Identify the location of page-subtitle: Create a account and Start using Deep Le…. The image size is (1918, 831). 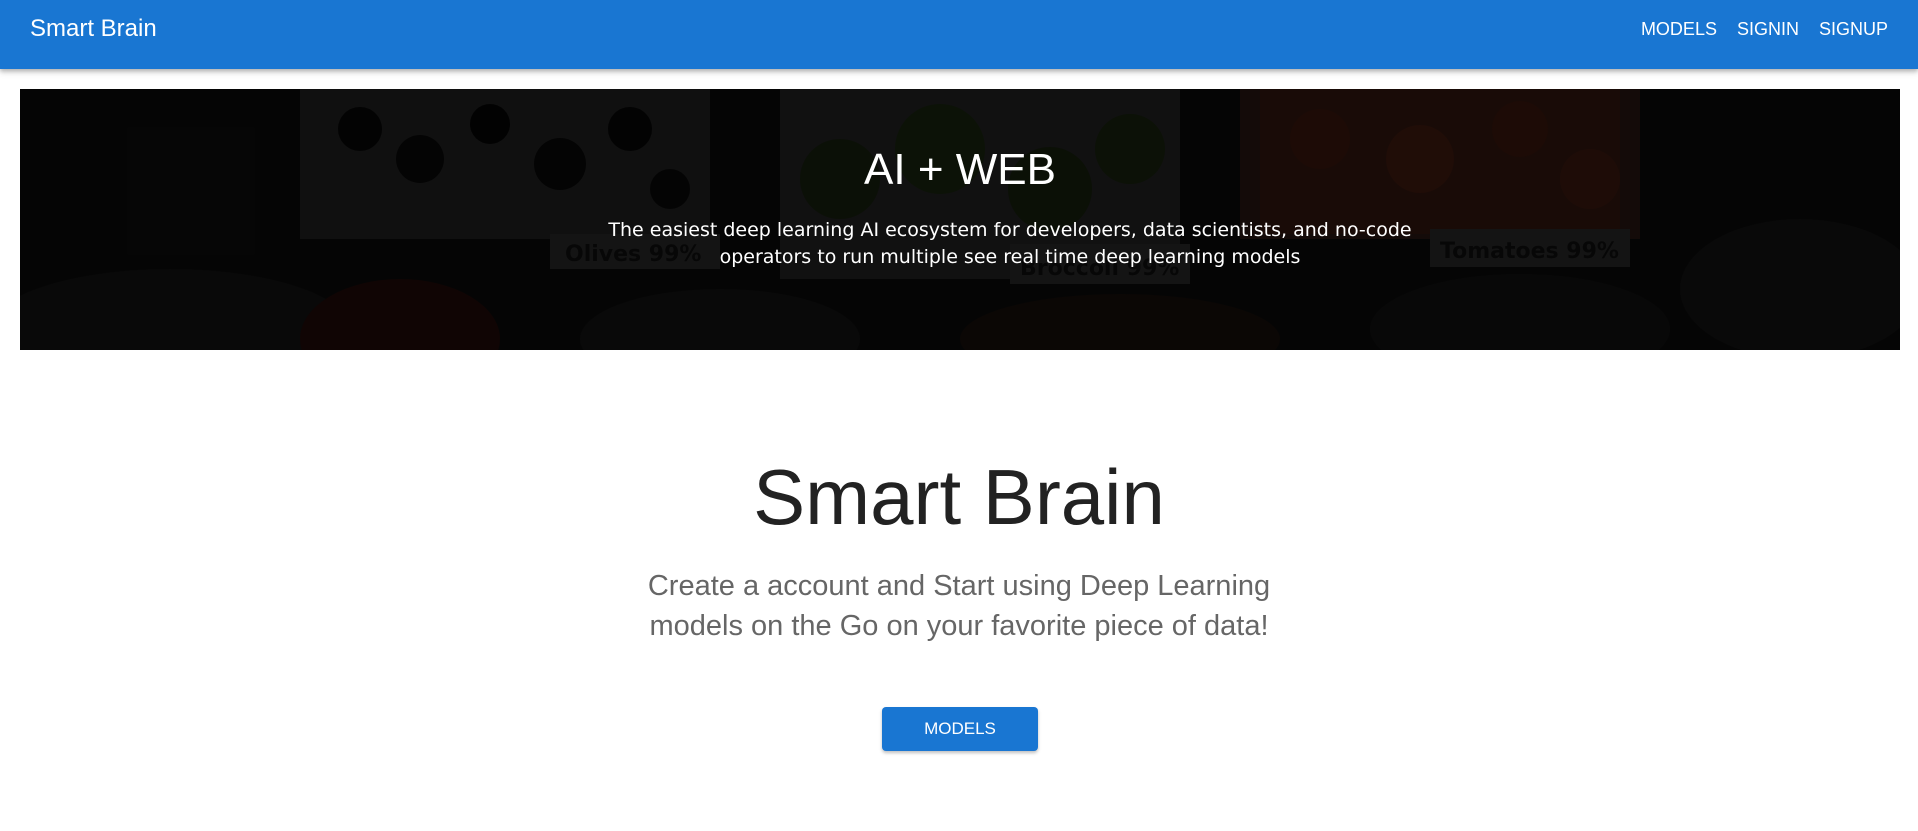
(959, 606).